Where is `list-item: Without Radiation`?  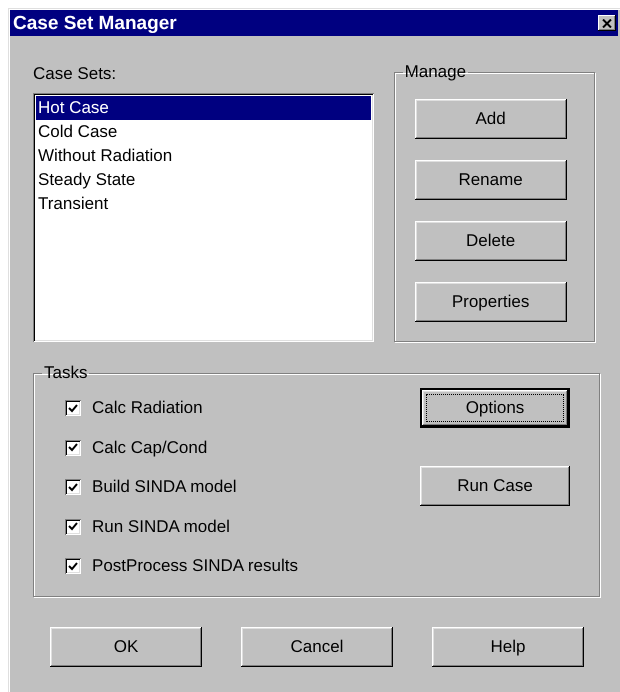 list-item: Without Radiation is located at coordinates (203, 156).